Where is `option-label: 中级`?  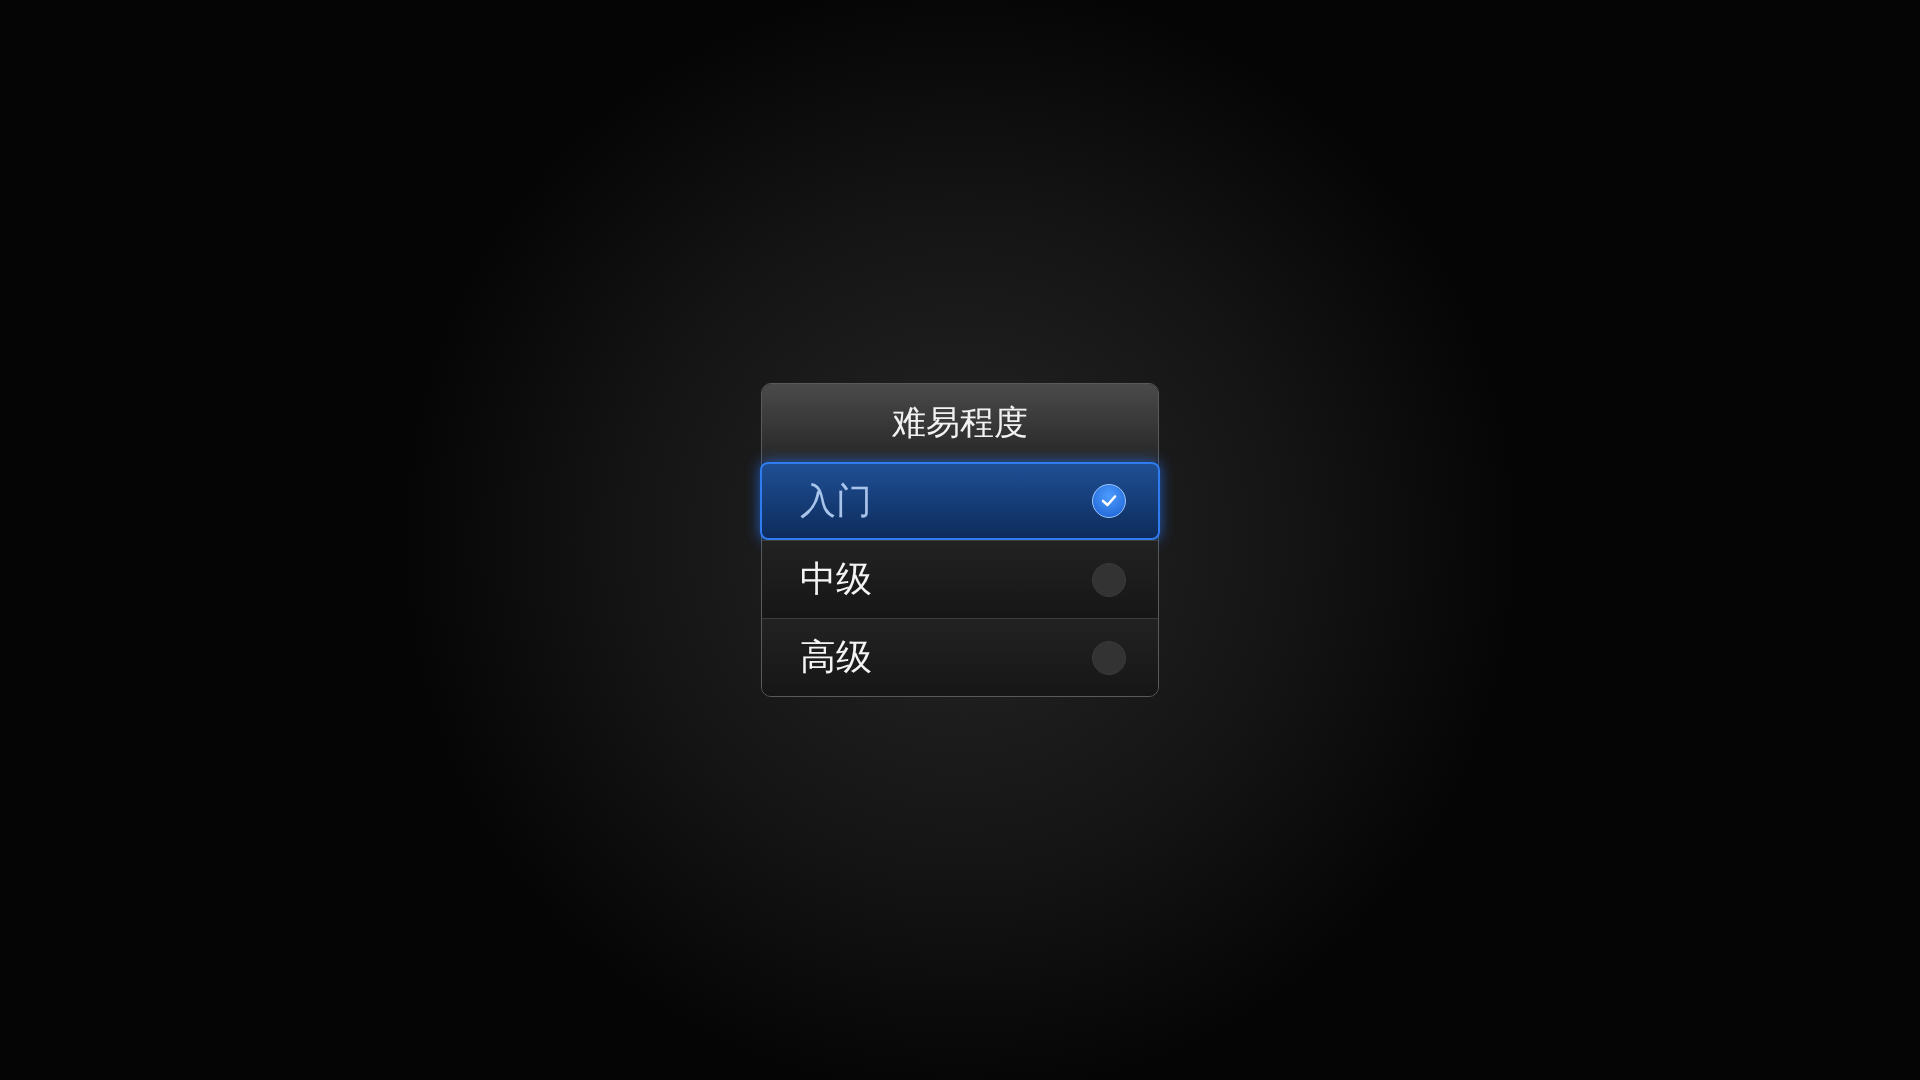 option-label: 中级 is located at coordinates (836, 579).